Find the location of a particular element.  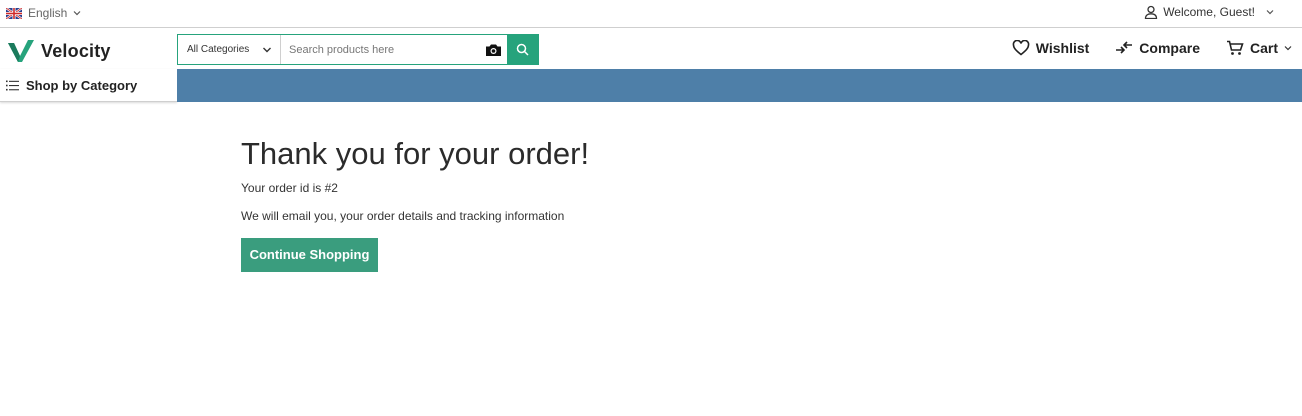

order-id-text: Your order id is #2 is located at coordinates (289, 188).